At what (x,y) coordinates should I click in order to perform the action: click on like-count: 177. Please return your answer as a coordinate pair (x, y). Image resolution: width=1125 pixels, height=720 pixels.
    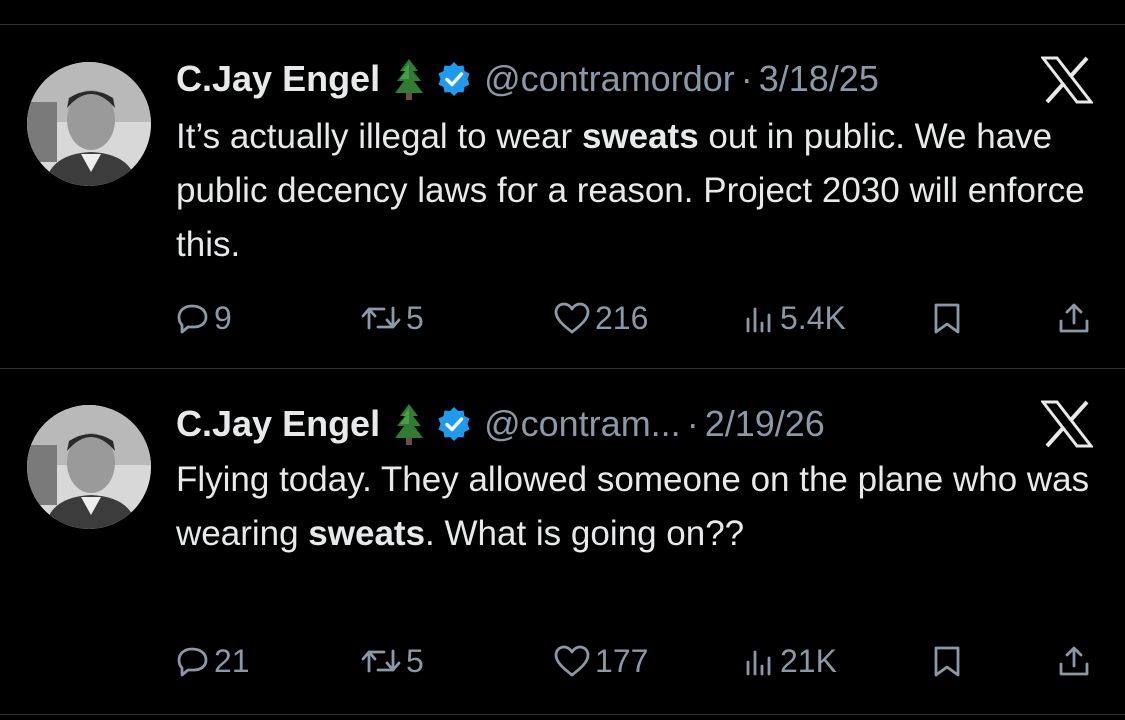
    Looking at the image, I should click on (622, 660).